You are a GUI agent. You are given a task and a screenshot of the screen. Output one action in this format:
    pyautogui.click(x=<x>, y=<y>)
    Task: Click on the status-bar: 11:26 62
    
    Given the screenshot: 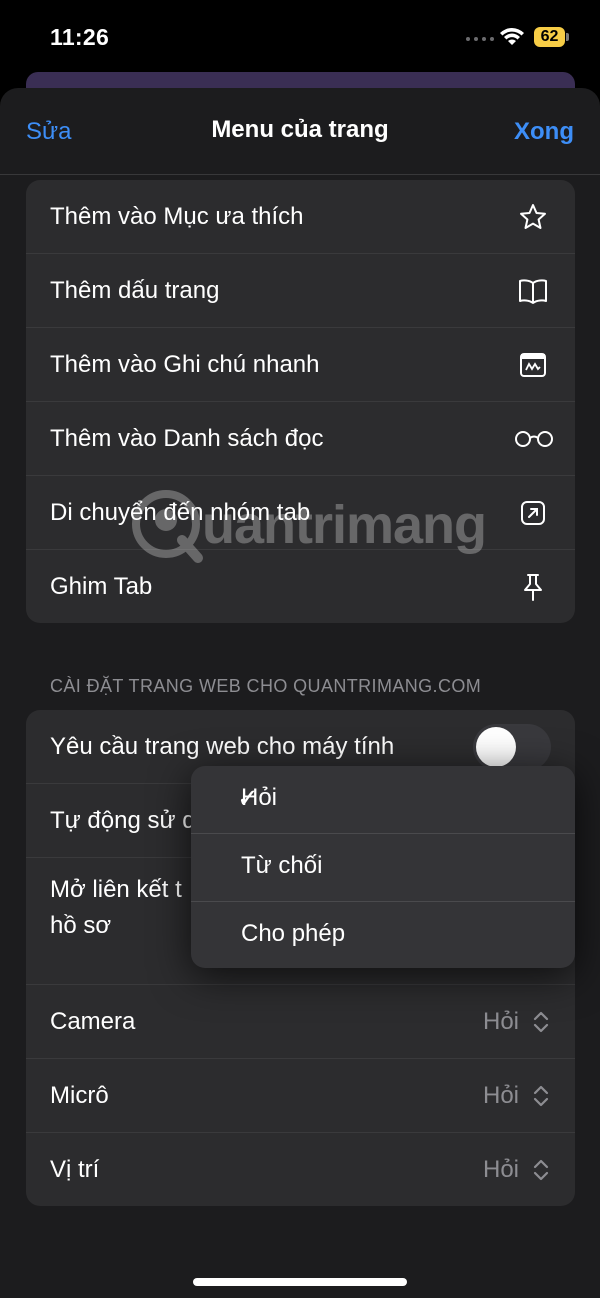 What is the action you would take?
    pyautogui.click(x=300, y=40)
    